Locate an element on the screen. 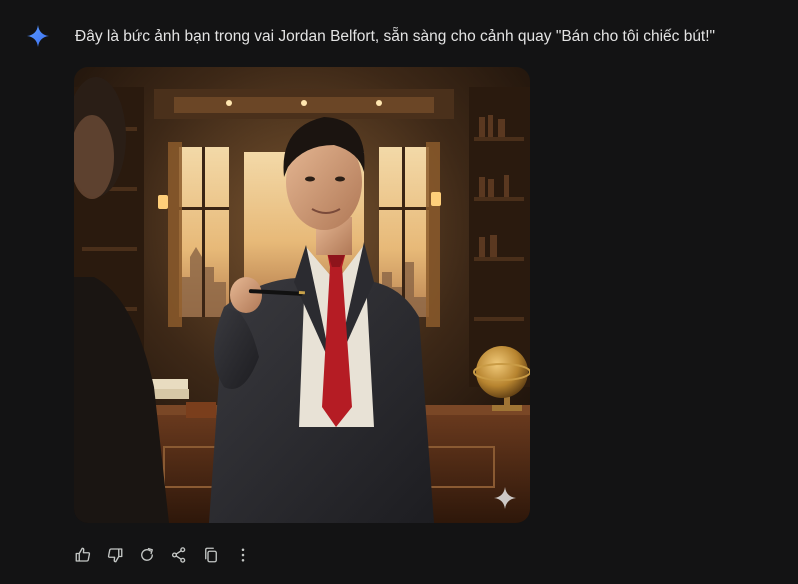 This screenshot has height=584, width=798. regenerate-icon is located at coordinates (147, 554).